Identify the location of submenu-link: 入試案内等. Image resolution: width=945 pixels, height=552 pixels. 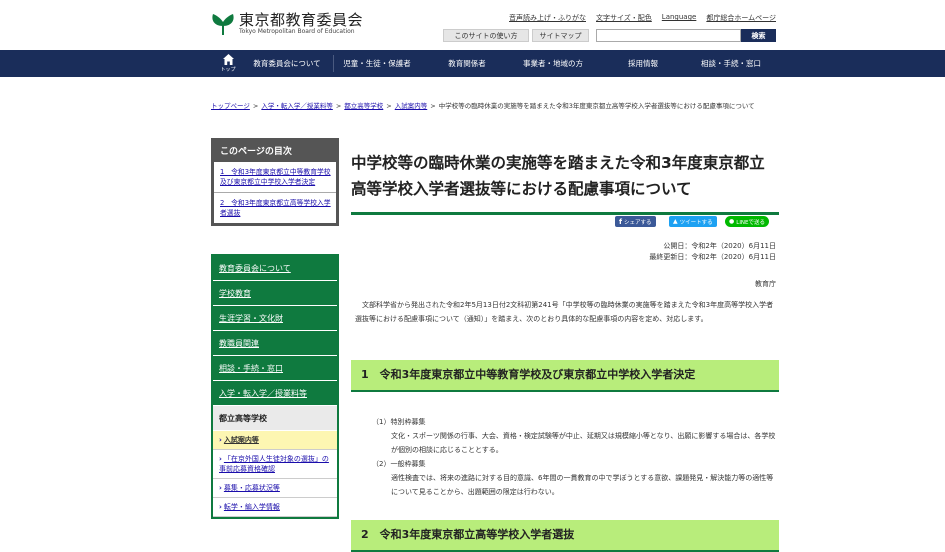
(241, 440).